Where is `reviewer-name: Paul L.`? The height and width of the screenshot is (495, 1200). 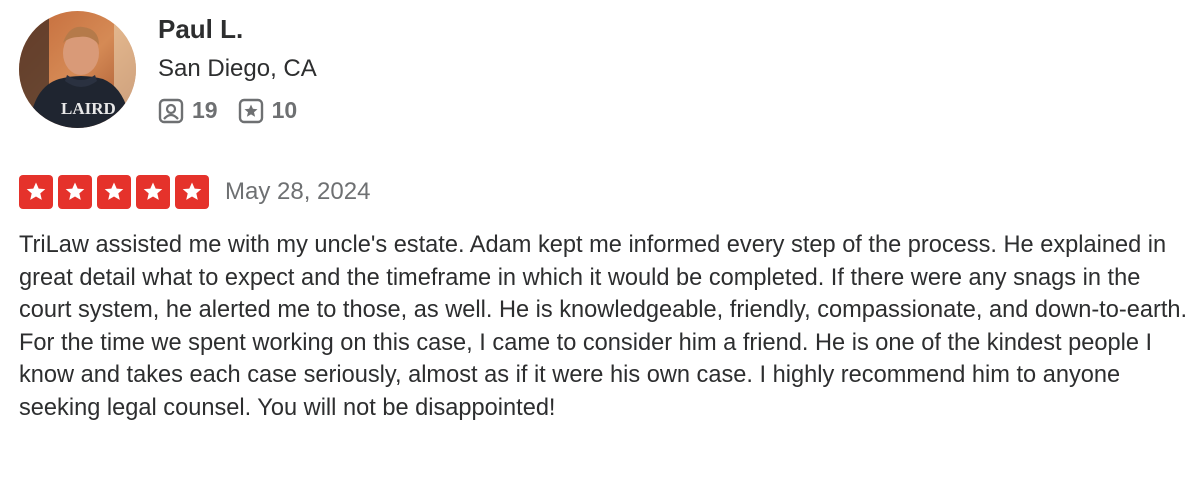
reviewer-name: Paul L. is located at coordinates (200, 29).